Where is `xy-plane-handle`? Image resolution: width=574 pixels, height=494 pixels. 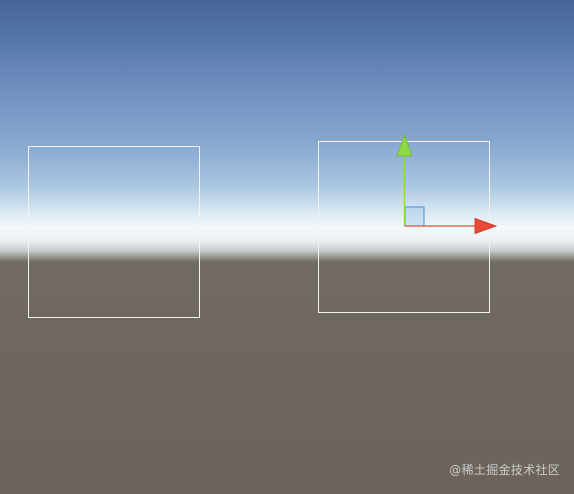
xy-plane-handle is located at coordinates (414, 216).